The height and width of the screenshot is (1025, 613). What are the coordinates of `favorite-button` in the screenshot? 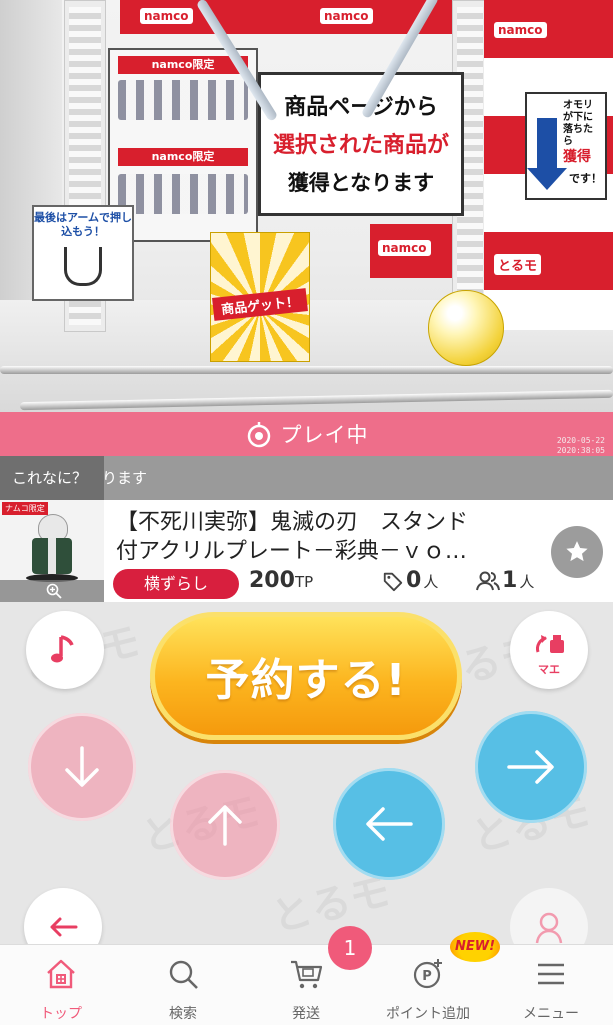 It's located at (577, 552).